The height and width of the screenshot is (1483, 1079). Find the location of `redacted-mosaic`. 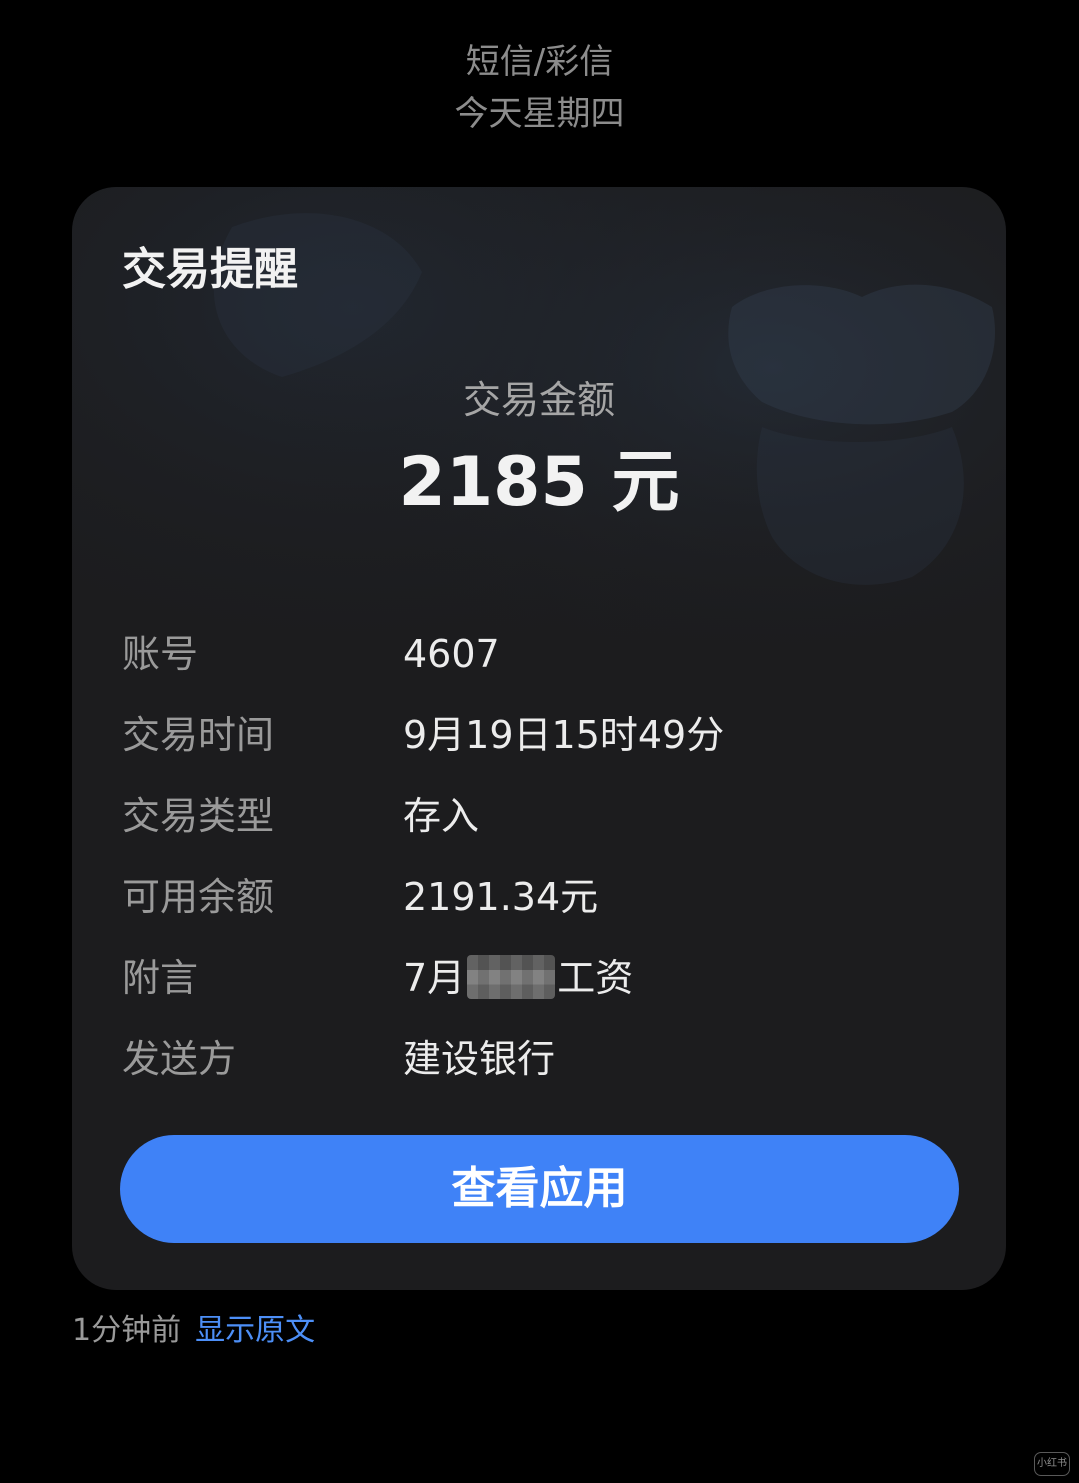

redacted-mosaic is located at coordinates (511, 977).